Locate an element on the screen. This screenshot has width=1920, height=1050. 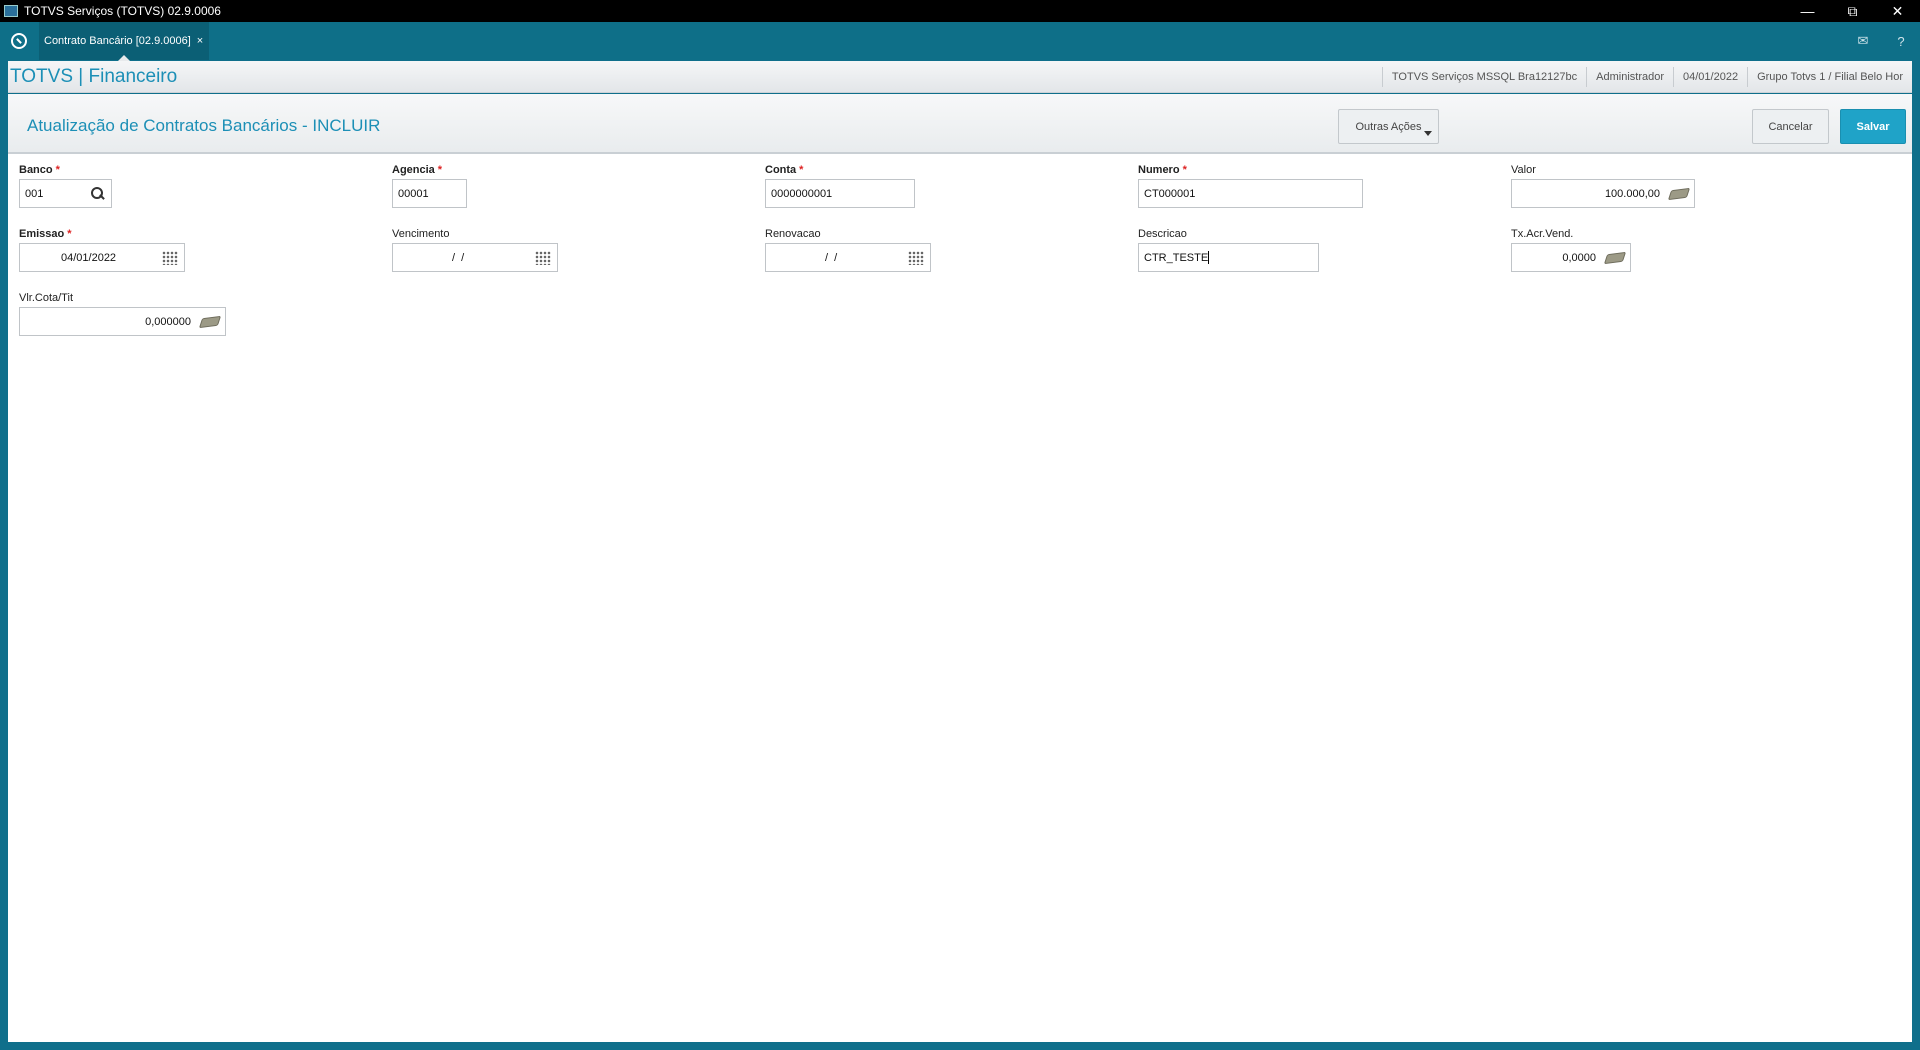
user-info: Administrador is located at coordinates (1629, 76).